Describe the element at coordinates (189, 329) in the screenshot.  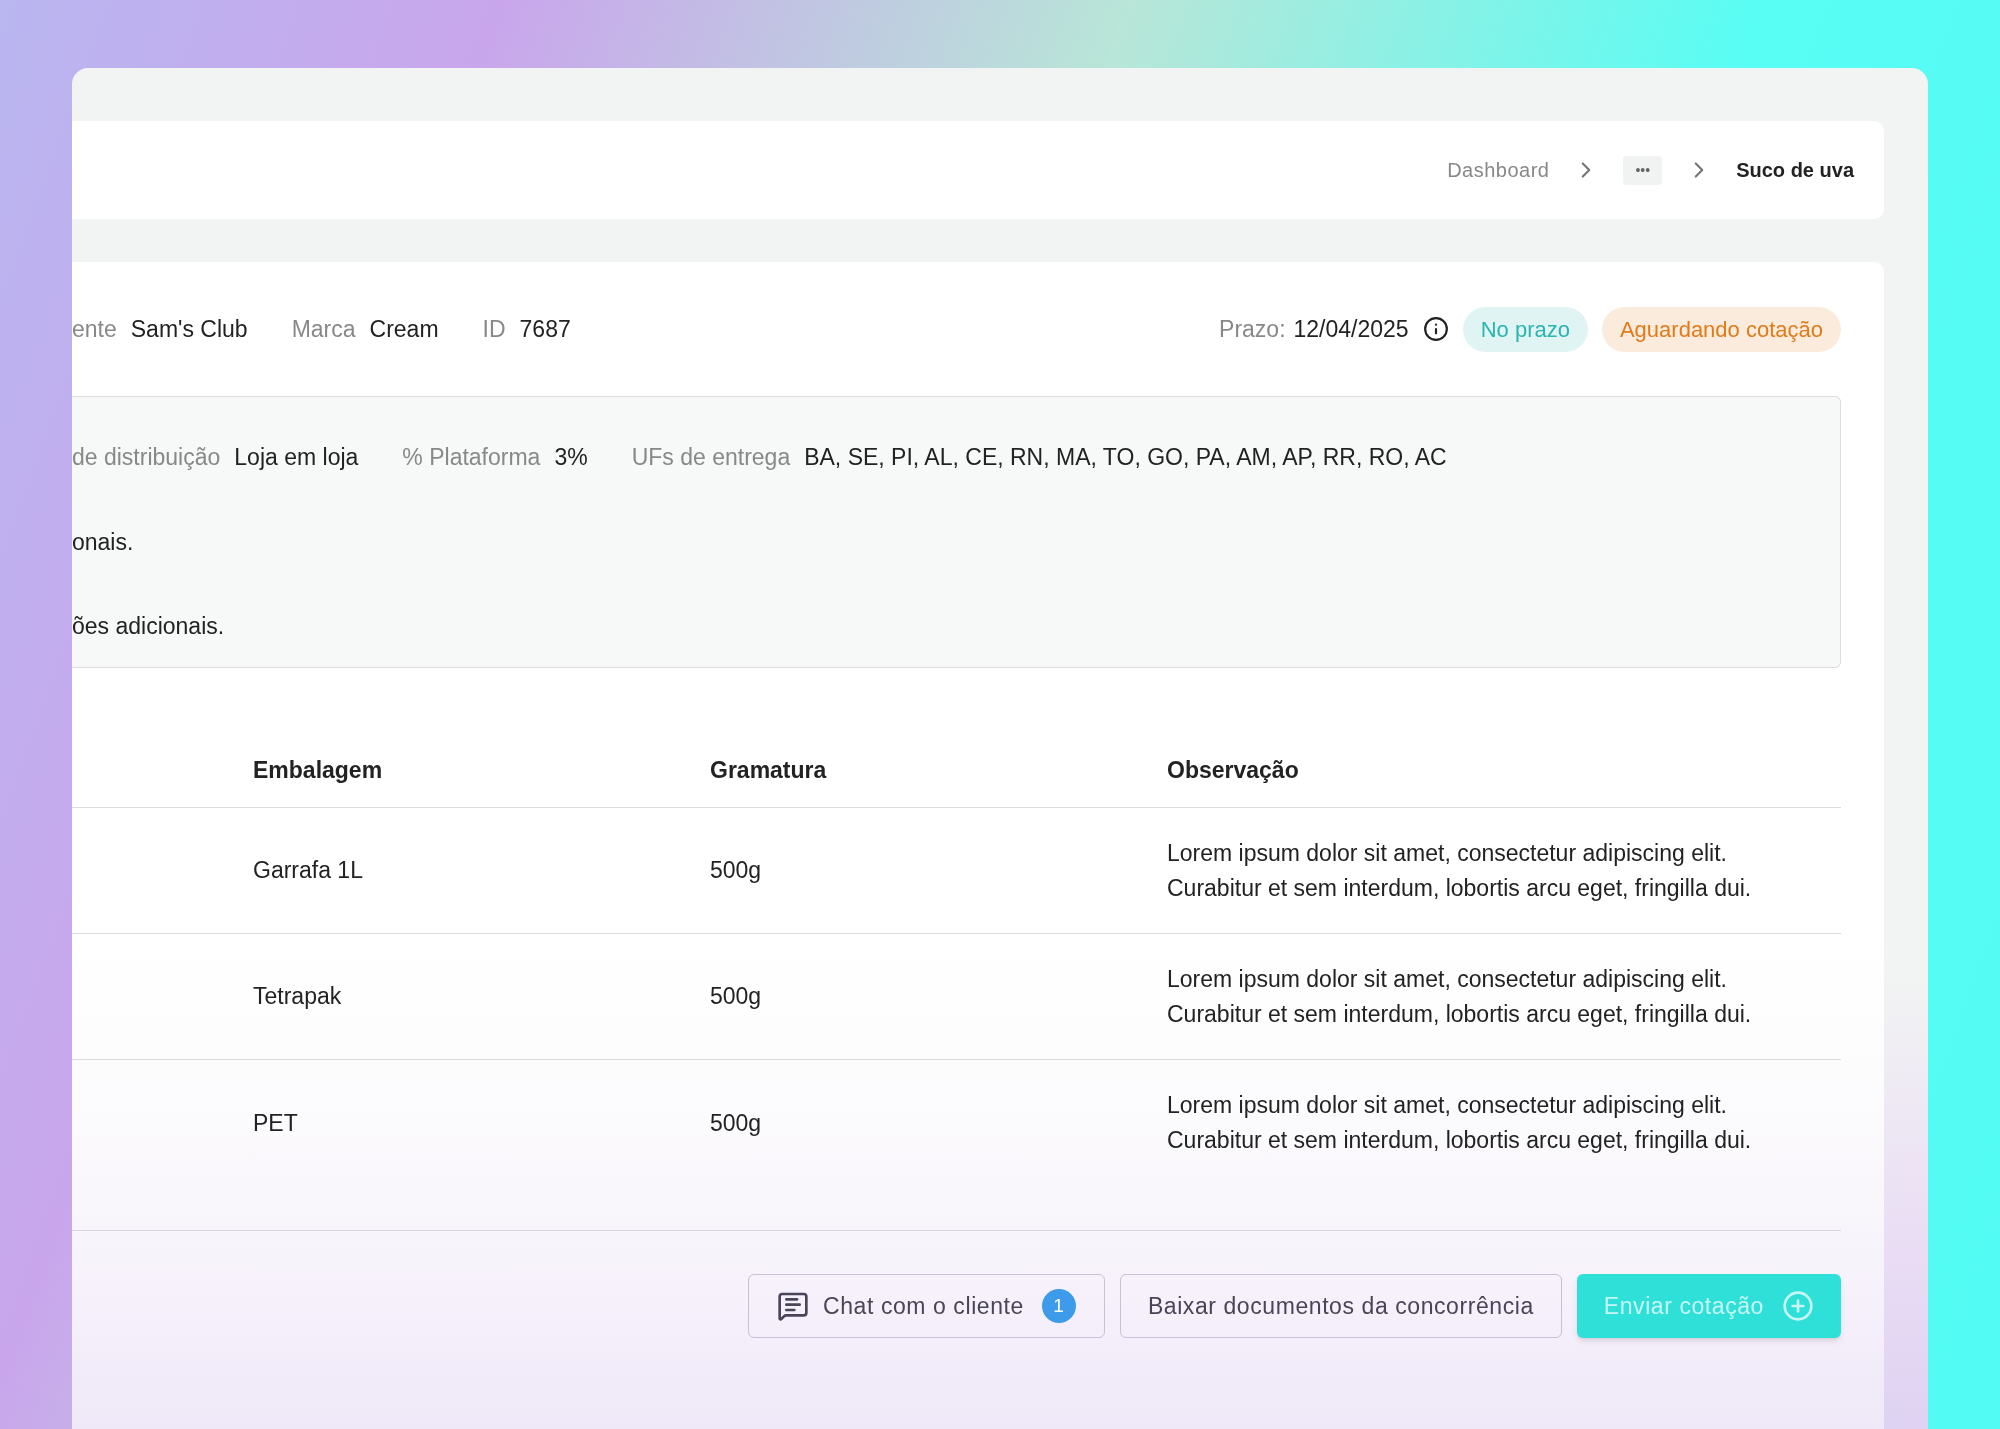
I see `field-value: Sam's Club` at that location.